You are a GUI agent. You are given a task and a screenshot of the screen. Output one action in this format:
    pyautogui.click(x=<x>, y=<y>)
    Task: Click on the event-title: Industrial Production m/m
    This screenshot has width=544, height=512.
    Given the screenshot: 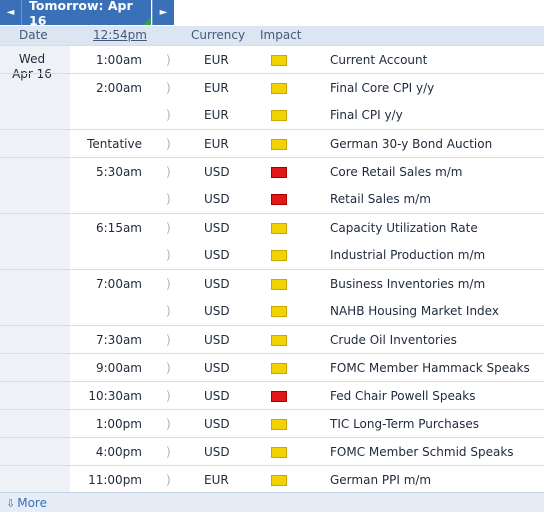 What is the action you would take?
    pyautogui.click(x=407, y=255)
    